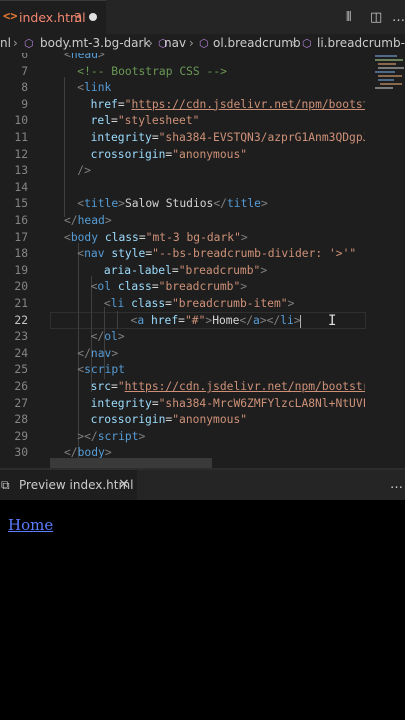 This screenshot has width=405, height=720. I want to click on chevron-right-icon: ›, so click(150, 43).